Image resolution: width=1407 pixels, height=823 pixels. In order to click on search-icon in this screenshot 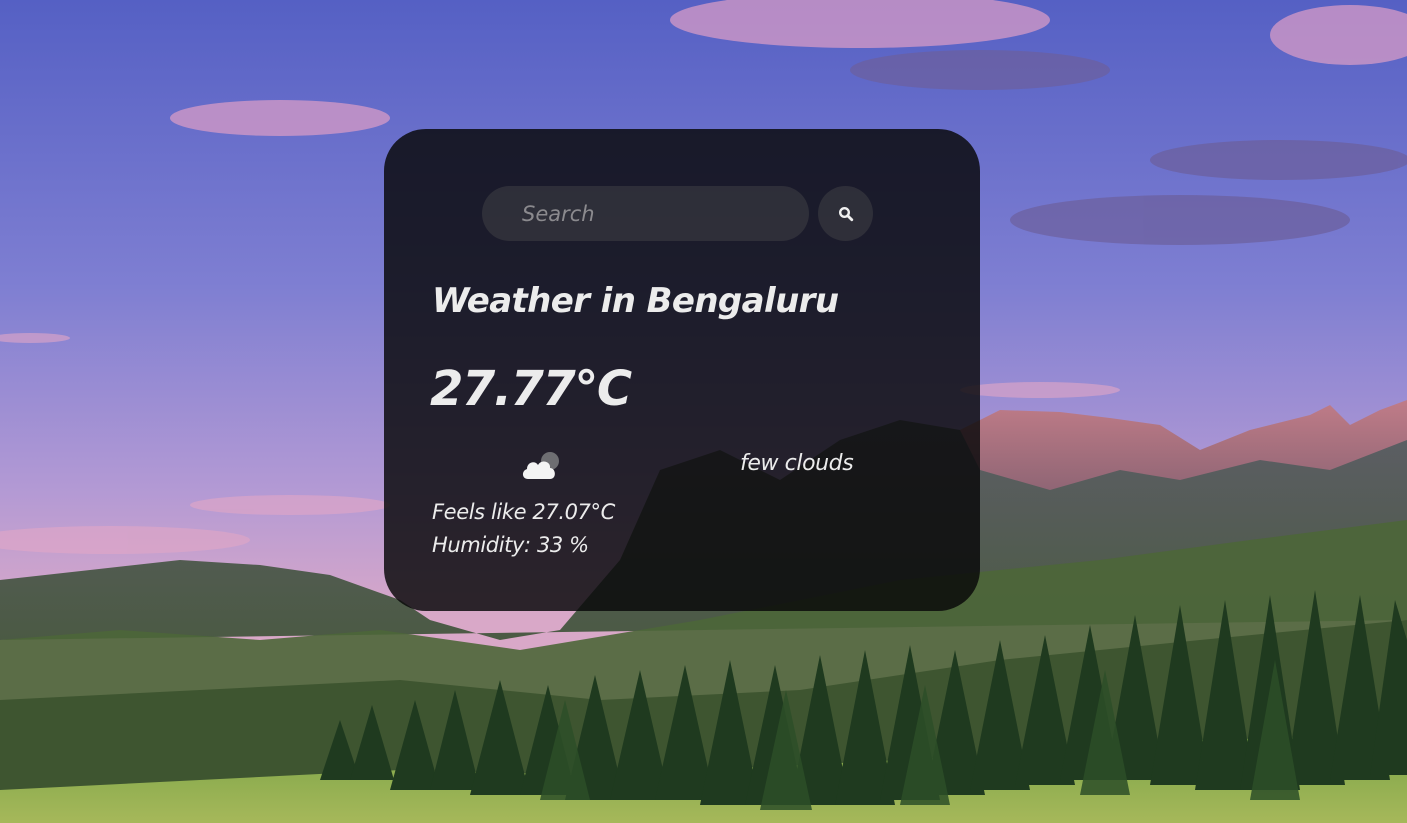, I will do `click(845, 213)`.